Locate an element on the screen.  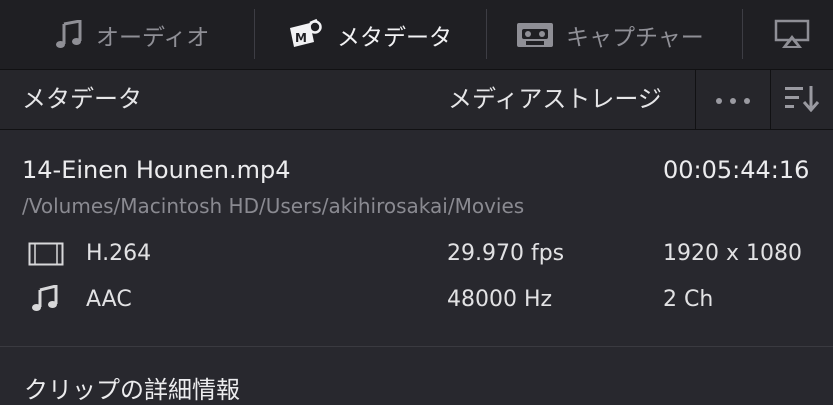
tab-capture-label: キャプチャー is located at coordinates (635, 37).